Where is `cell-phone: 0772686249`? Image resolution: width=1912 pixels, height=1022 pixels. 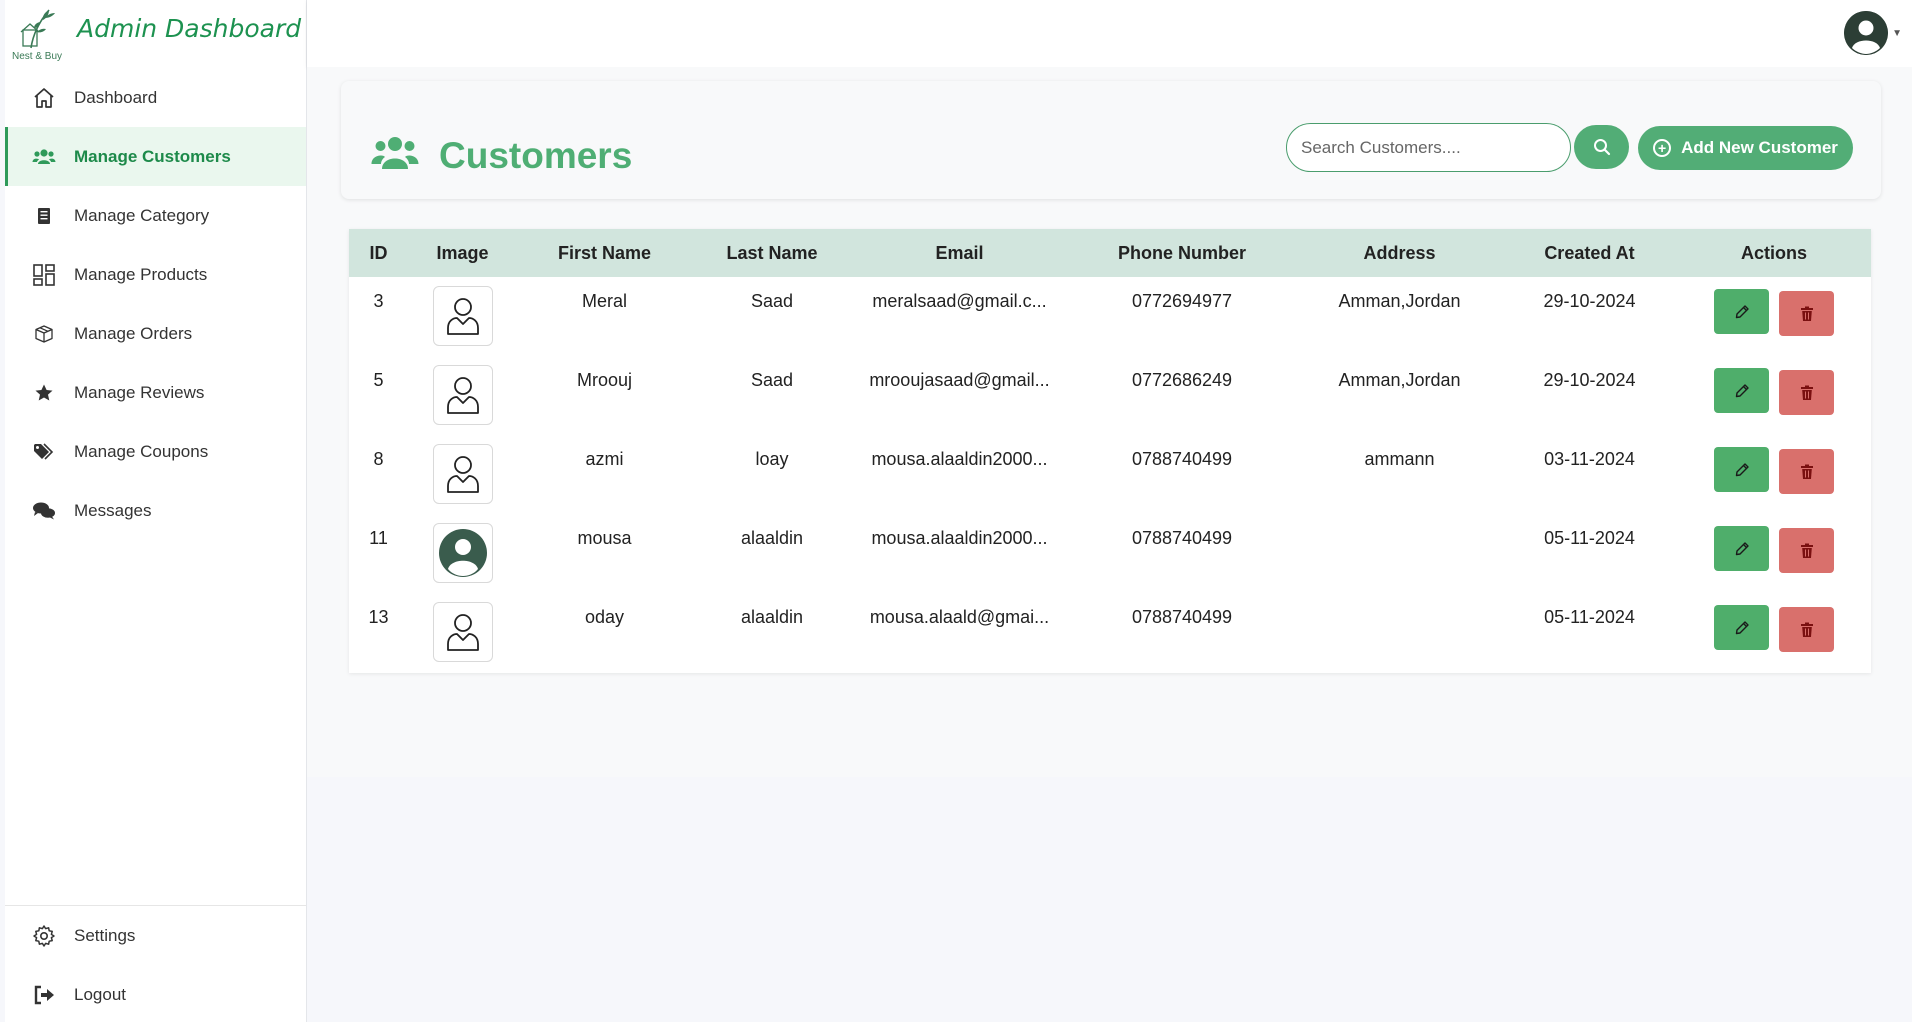 cell-phone: 0772686249 is located at coordinates (1182, 380).